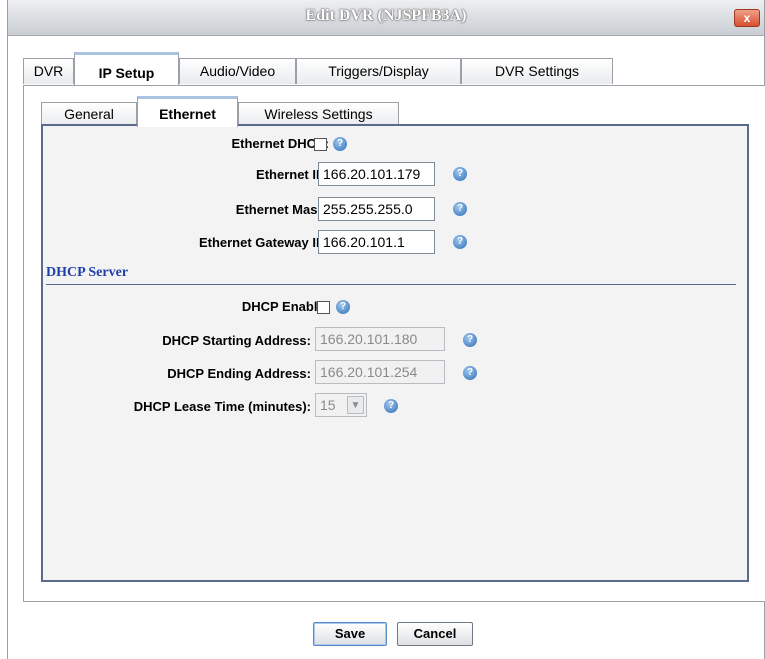 The height and width of the screenshot is (659, 765). Describe the element at coordinates (378, 71) in the screenshot. I see `tab-triggers-display: Triggers/Display` at that location.